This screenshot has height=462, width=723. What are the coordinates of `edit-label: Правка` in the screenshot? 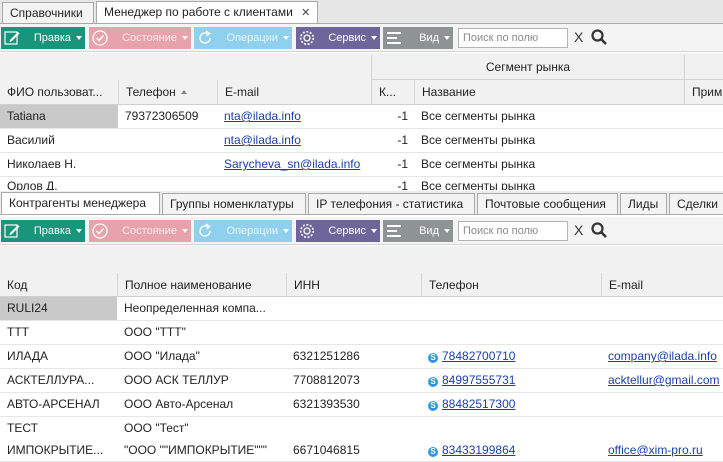 It's located at (52, 38).